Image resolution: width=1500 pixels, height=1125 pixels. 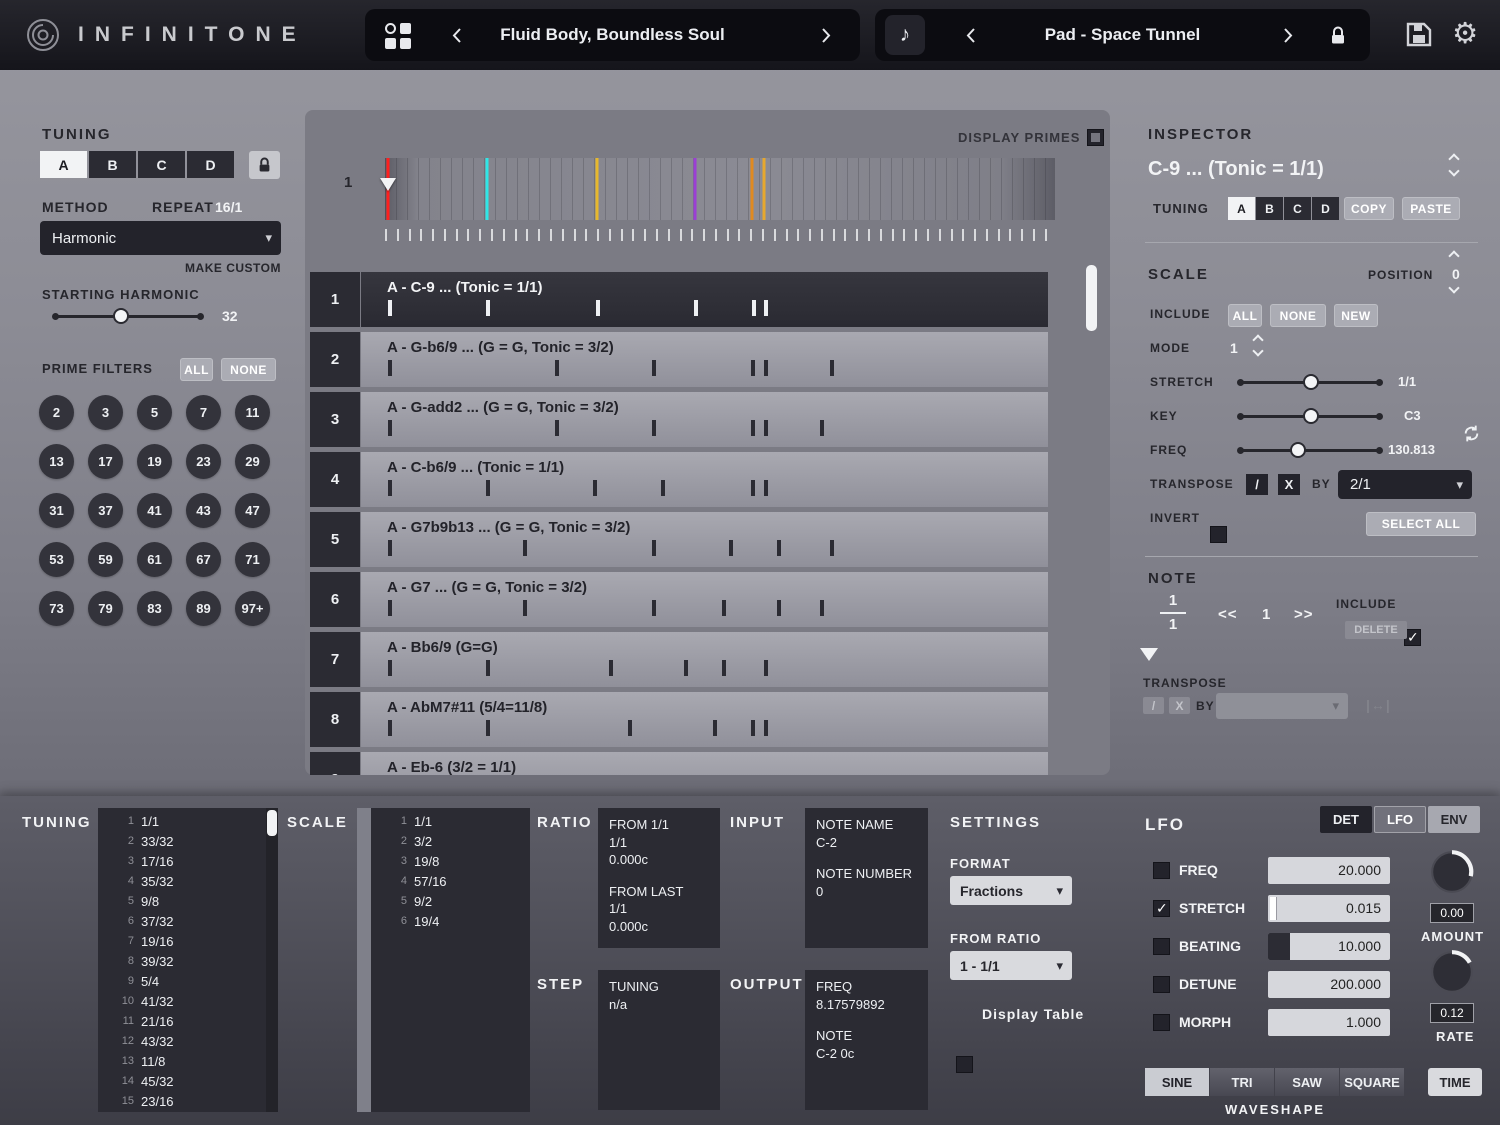 What do you see at coordinates (1091, 519) in the screenshot?
I see `scale-scrollbar` at bounding box center [1091, 519].